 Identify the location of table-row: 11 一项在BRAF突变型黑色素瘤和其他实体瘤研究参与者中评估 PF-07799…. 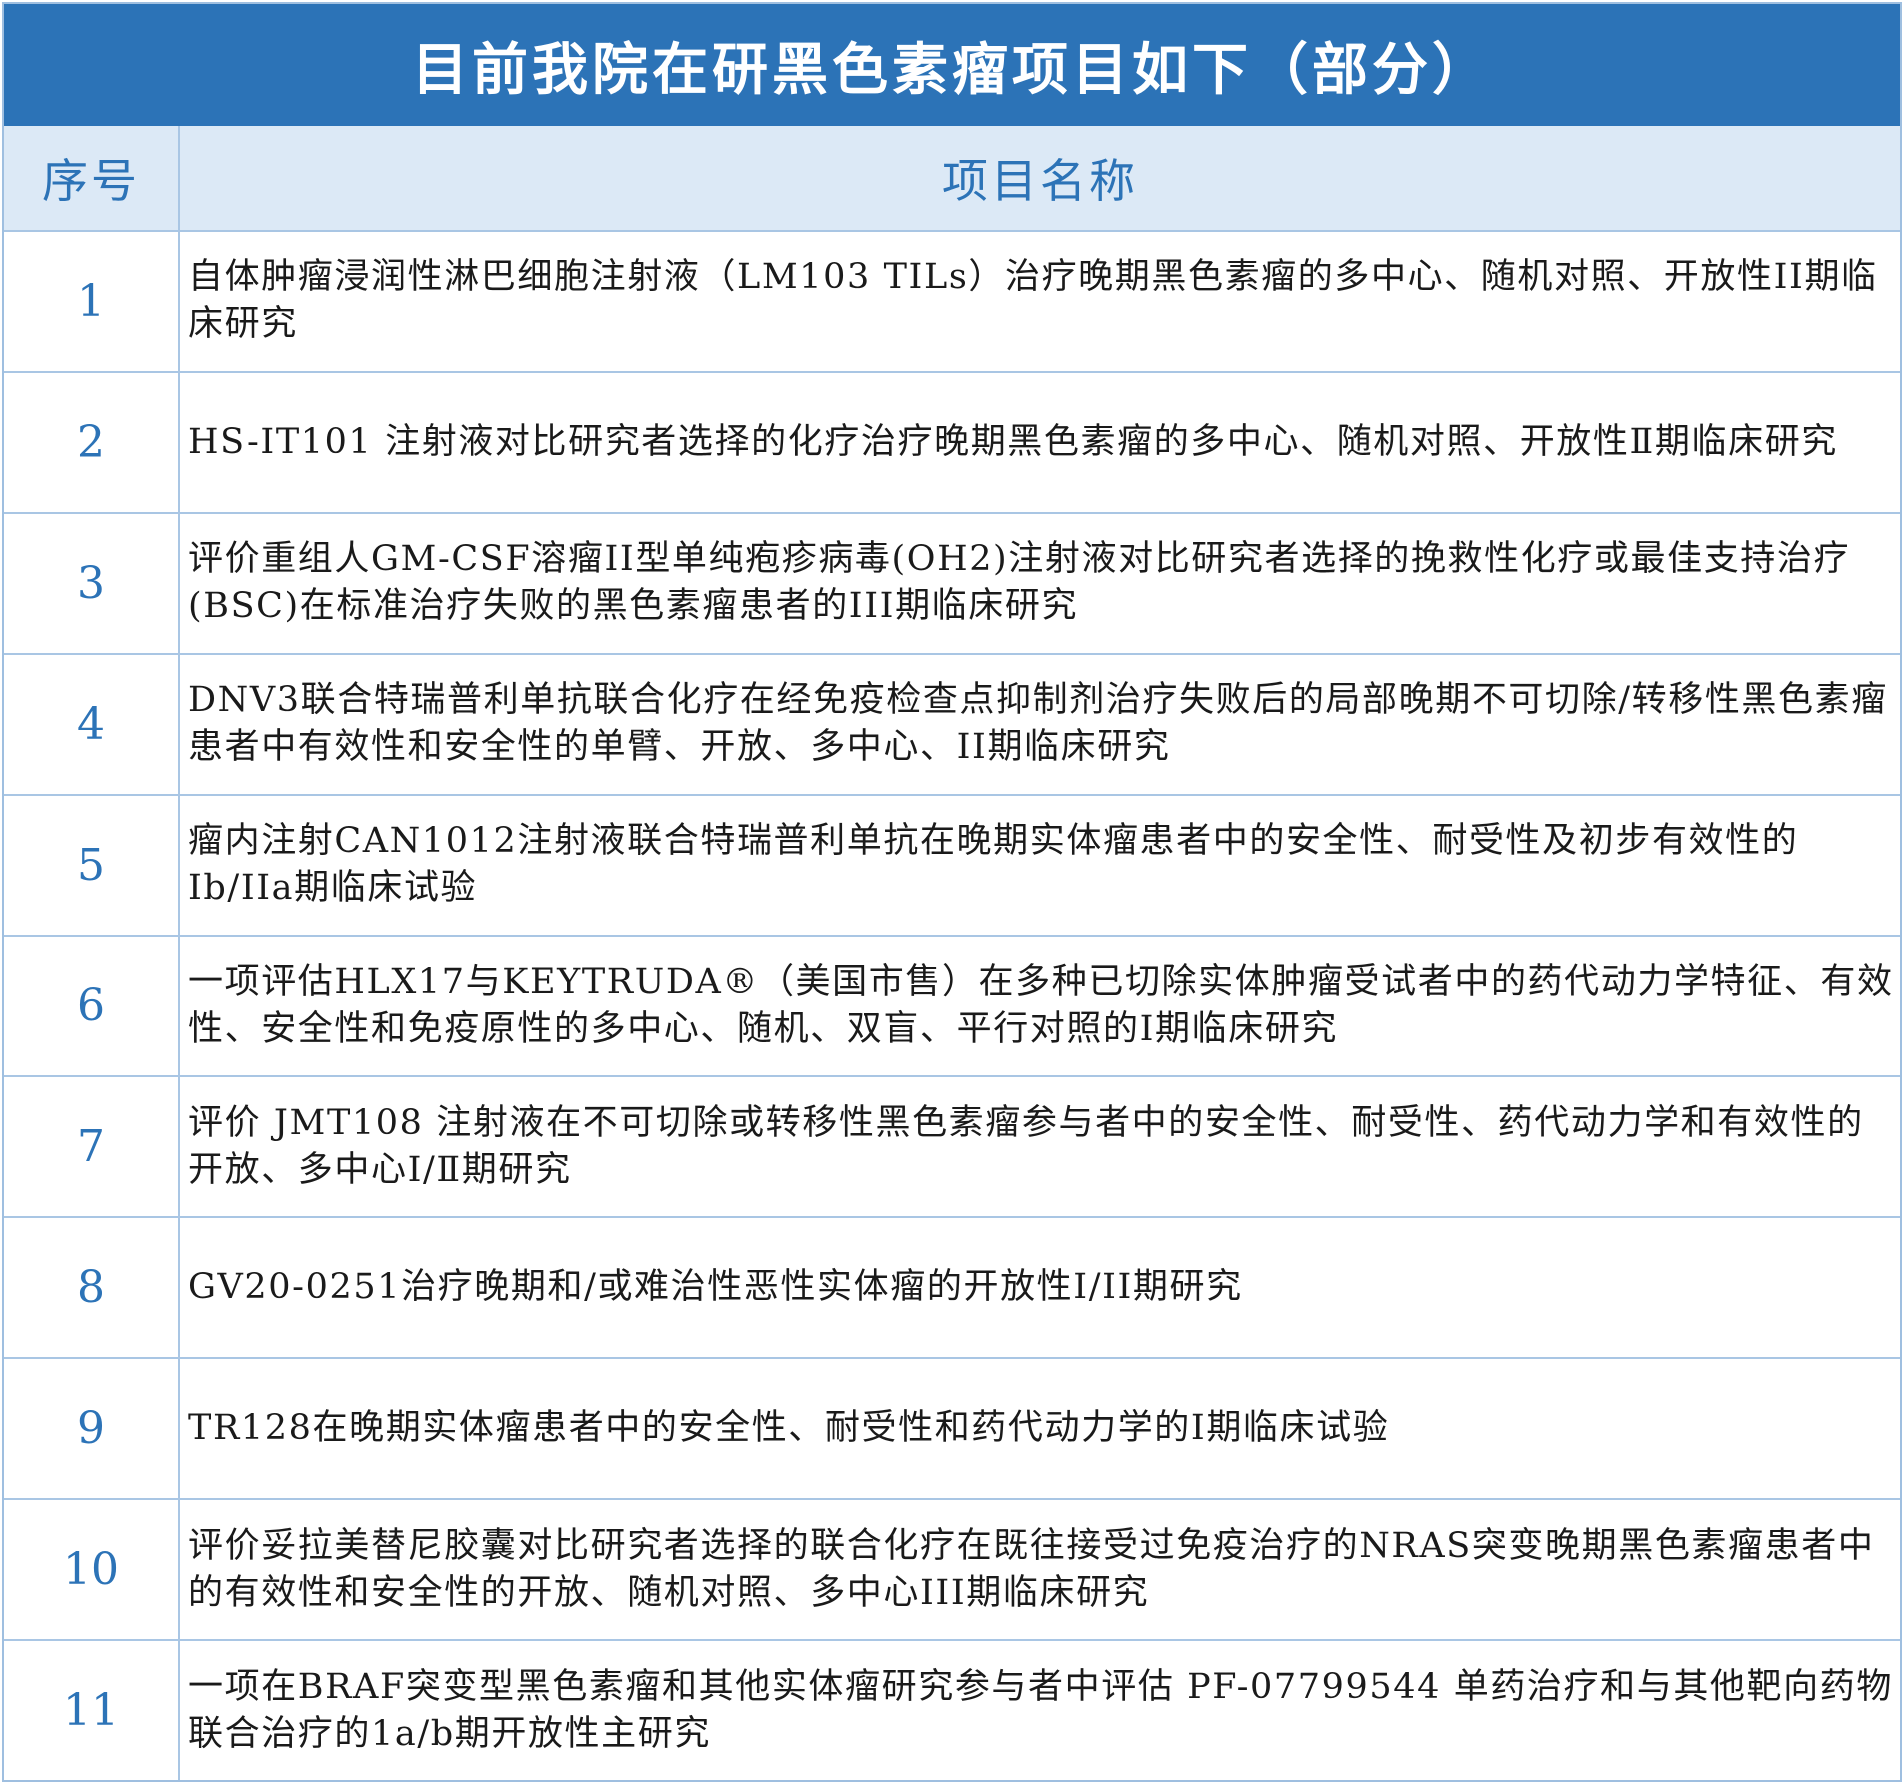
(952, 1710).